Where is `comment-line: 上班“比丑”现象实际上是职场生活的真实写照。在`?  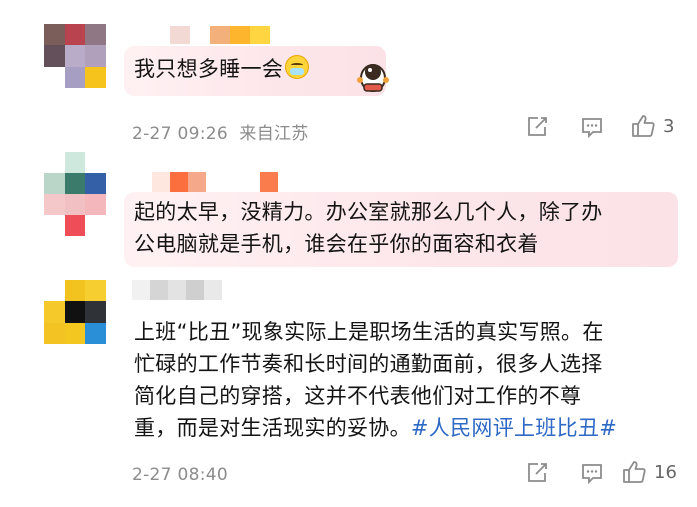
comment-line: 上班“比丑”现象实际上是职场生活的真实写照。在 is located at coordinates (369, 332).